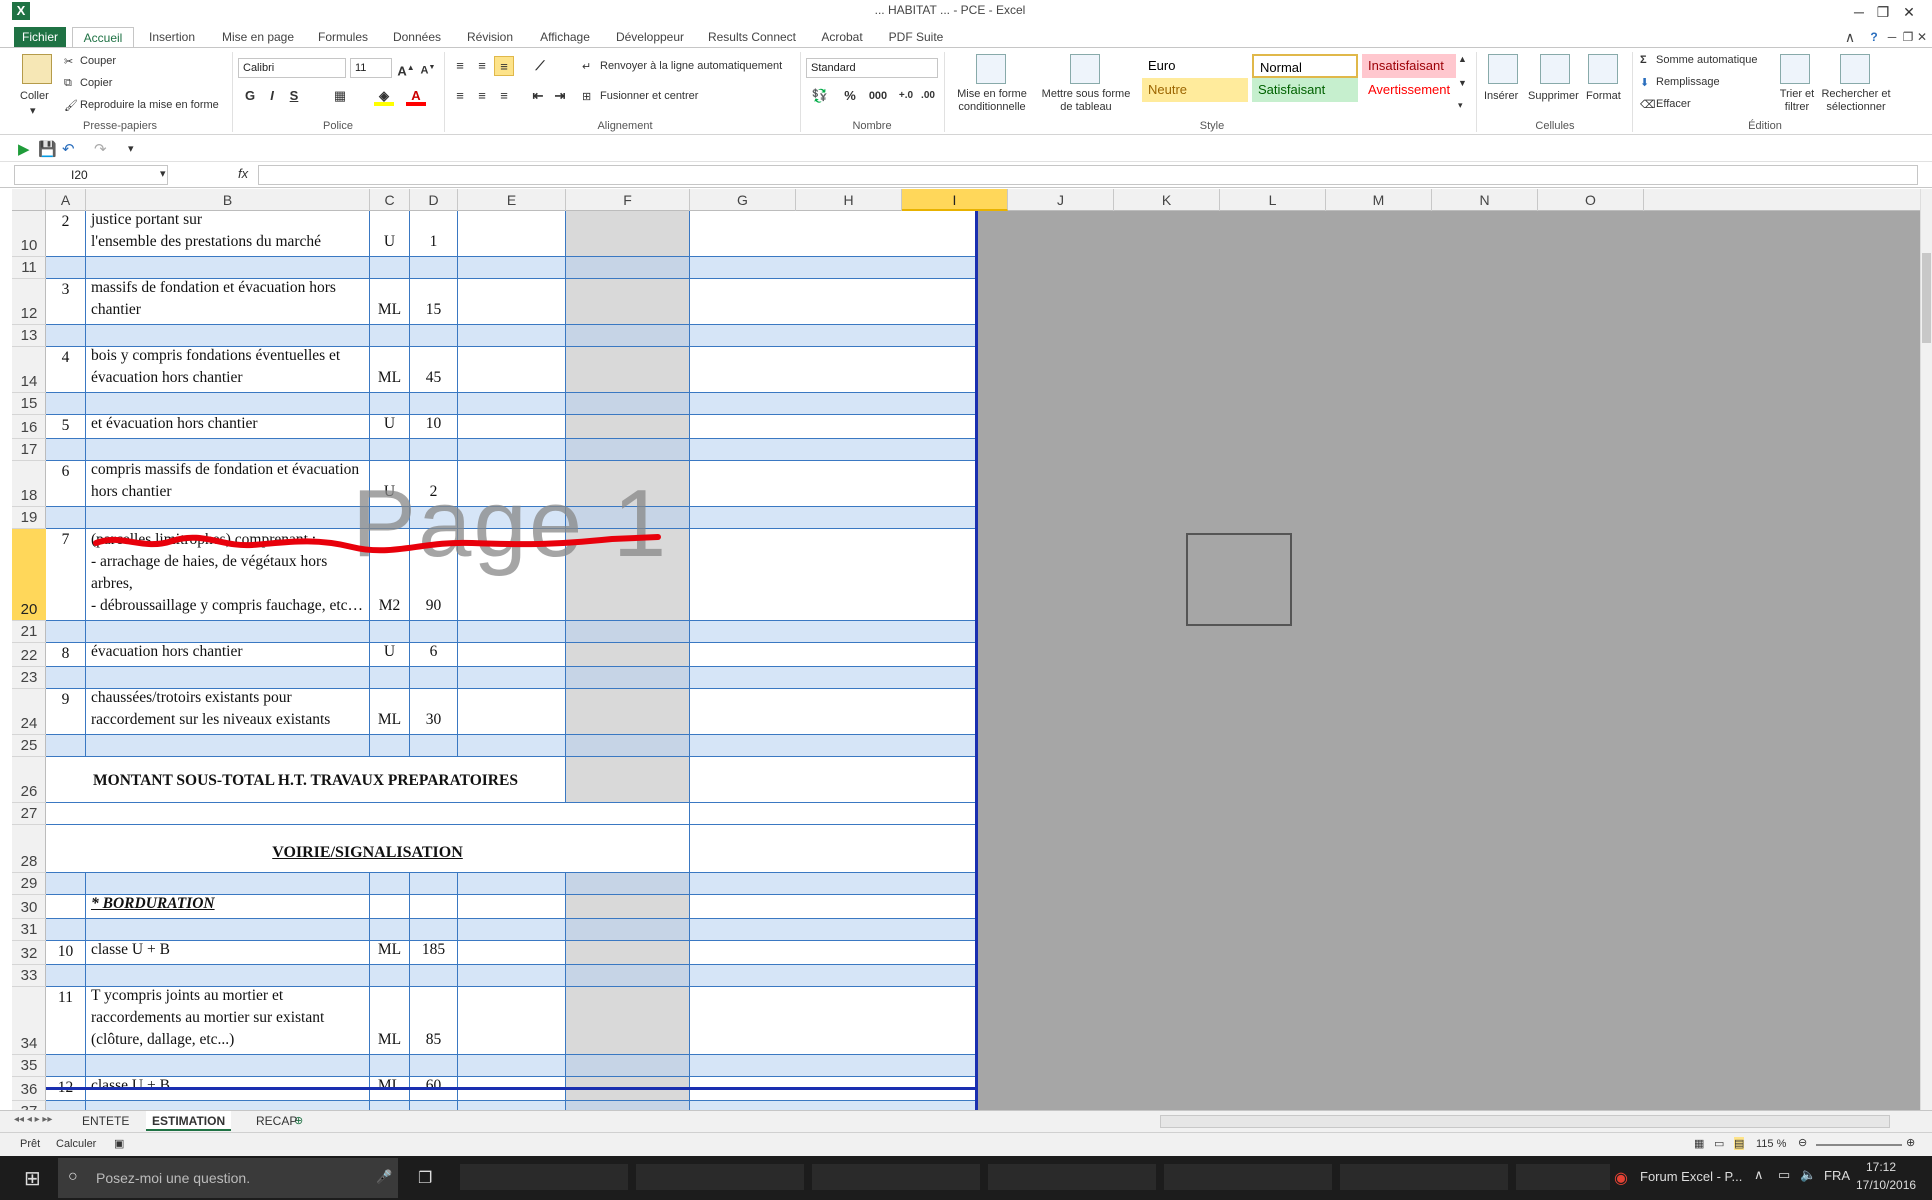  I want to click on row-header-36: 36, so click(29, 1089).